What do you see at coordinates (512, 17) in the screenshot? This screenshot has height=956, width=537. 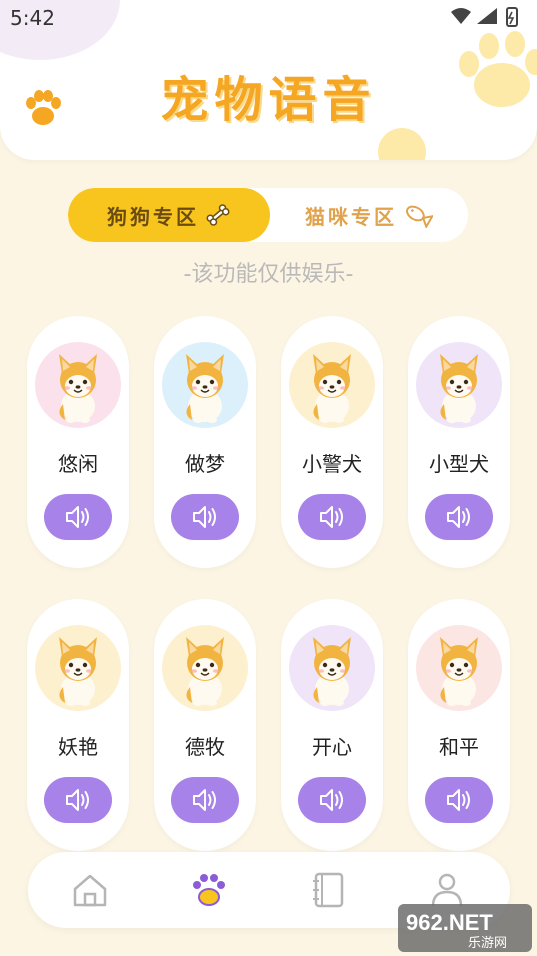 I see `battery-icon` at bounding box center [512, 17].